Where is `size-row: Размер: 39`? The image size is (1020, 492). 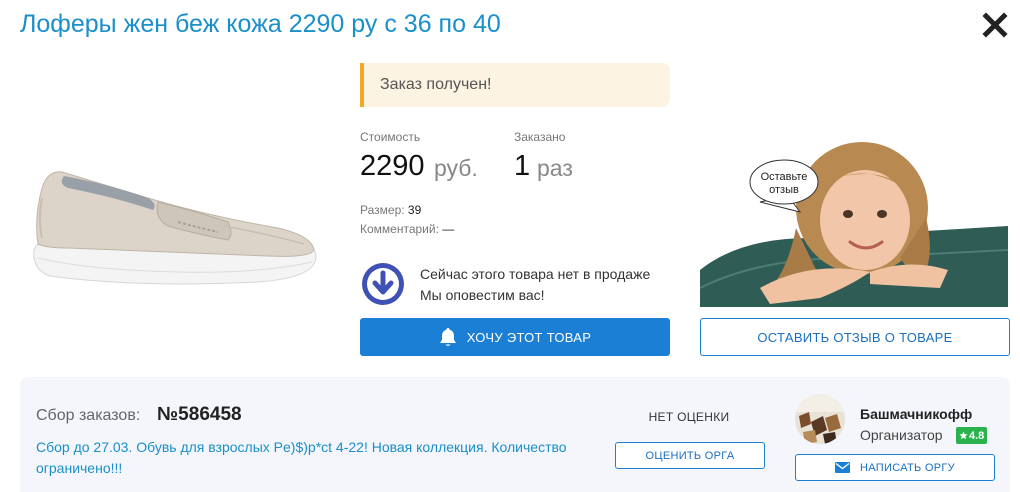 size-row: Размер: 39 is located at coordinates (390, 210).